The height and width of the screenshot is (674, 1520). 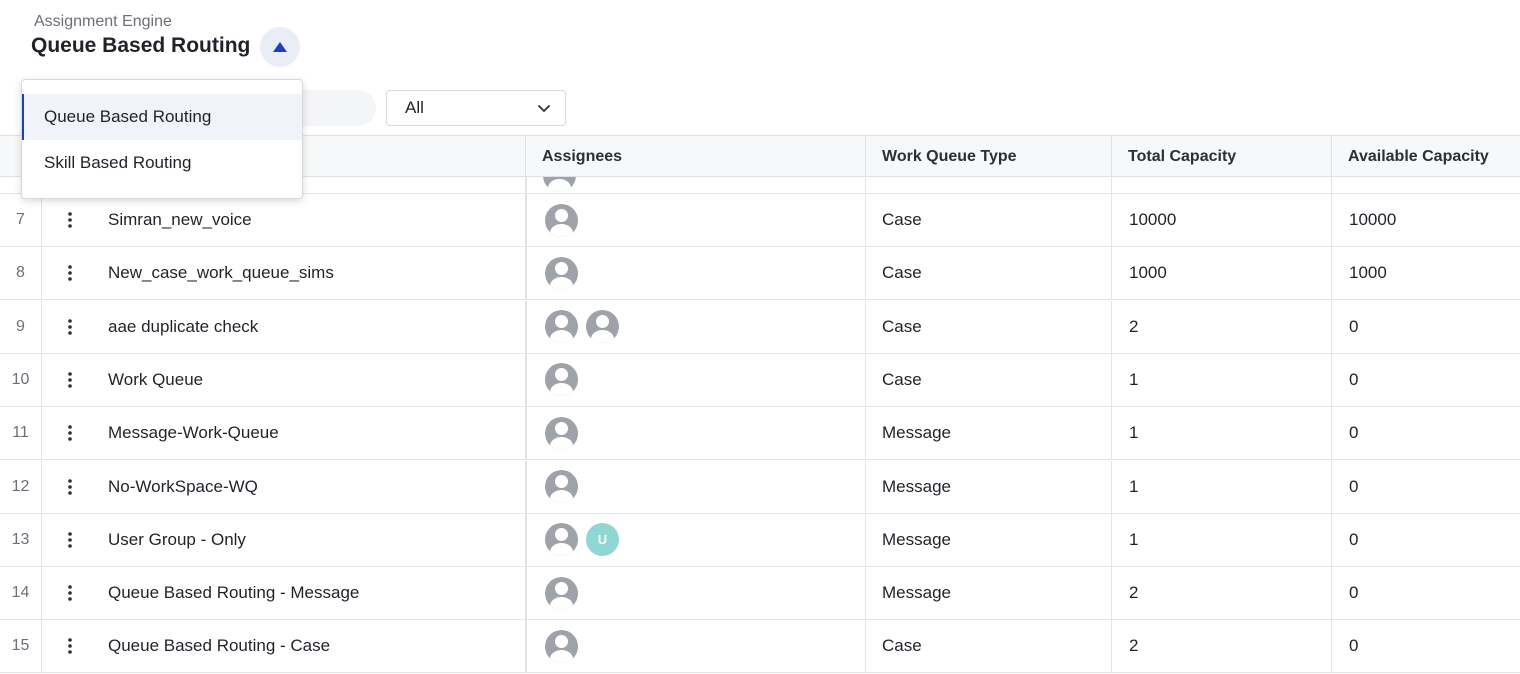 What do you see at coordinates (988, 156) in the screenshot?
I see `column-header-work-queue-type: Work Queue Type` at bounding box center [988, 156].